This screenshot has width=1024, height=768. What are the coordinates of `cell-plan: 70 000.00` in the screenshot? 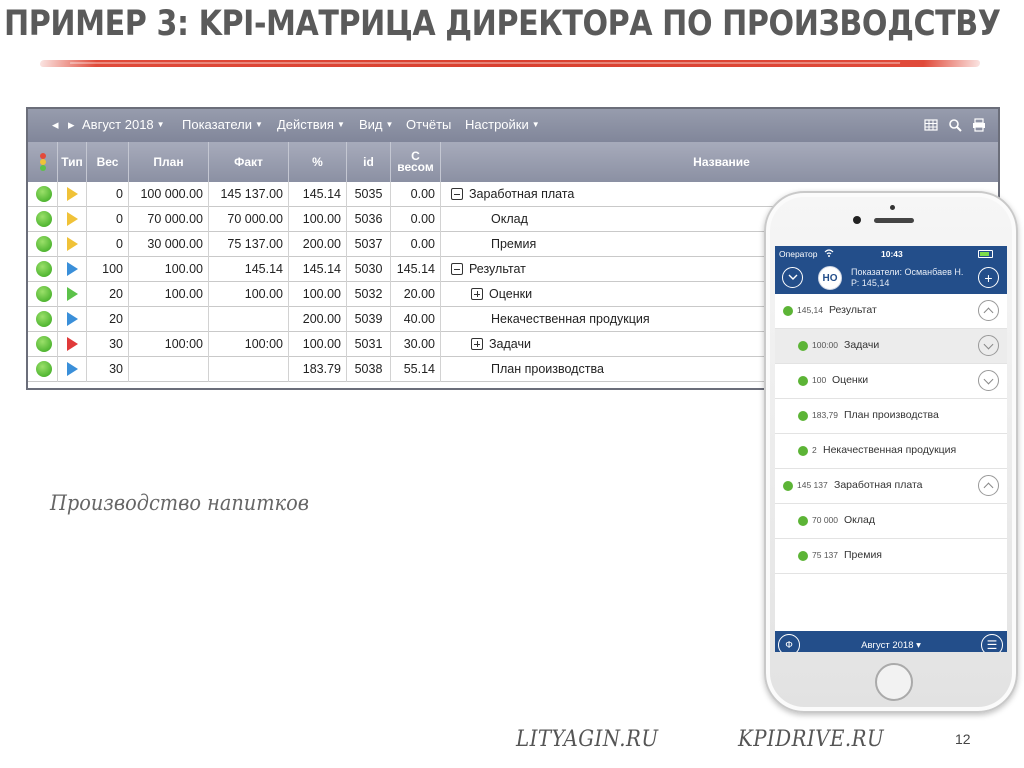 It's located at (169, 219).